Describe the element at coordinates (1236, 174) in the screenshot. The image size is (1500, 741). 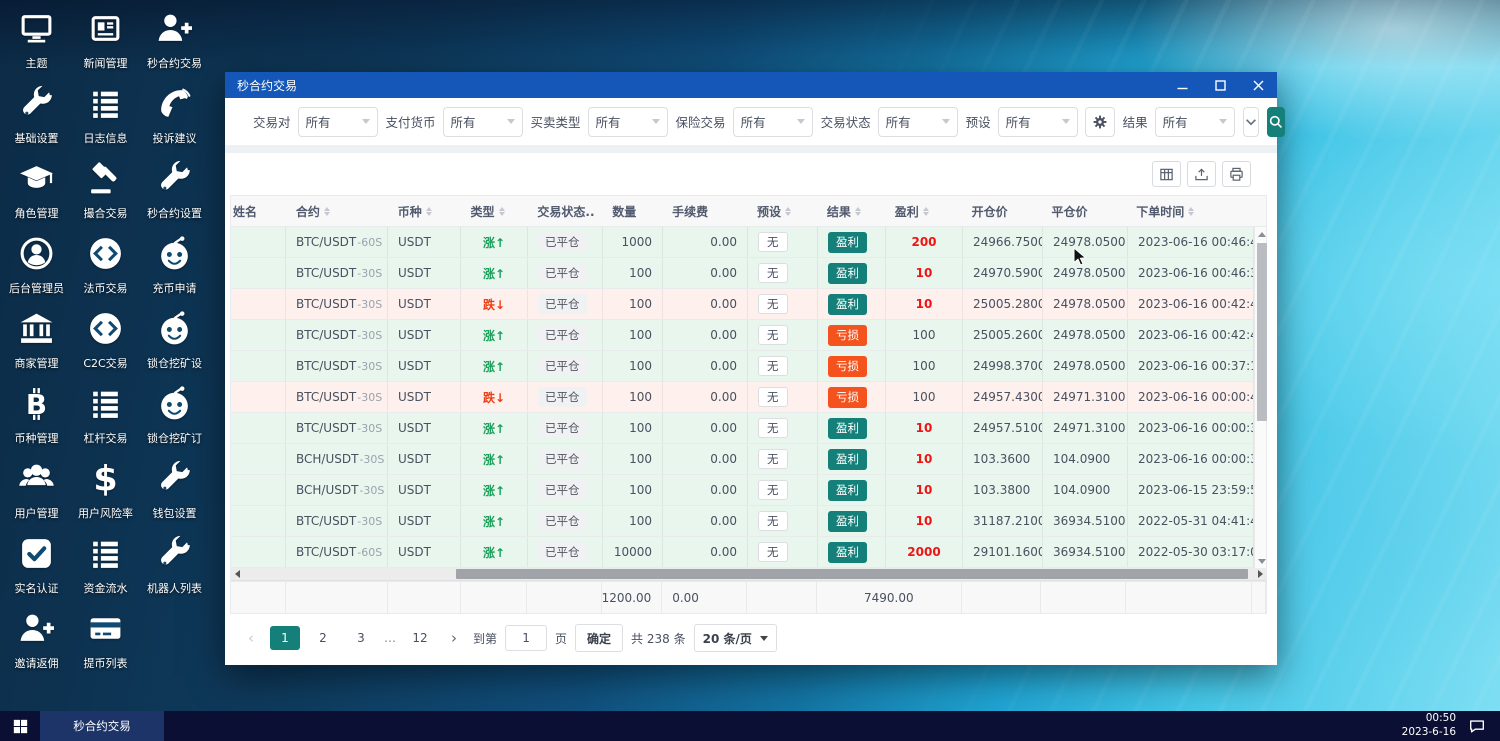
I see `print-button` at that location.